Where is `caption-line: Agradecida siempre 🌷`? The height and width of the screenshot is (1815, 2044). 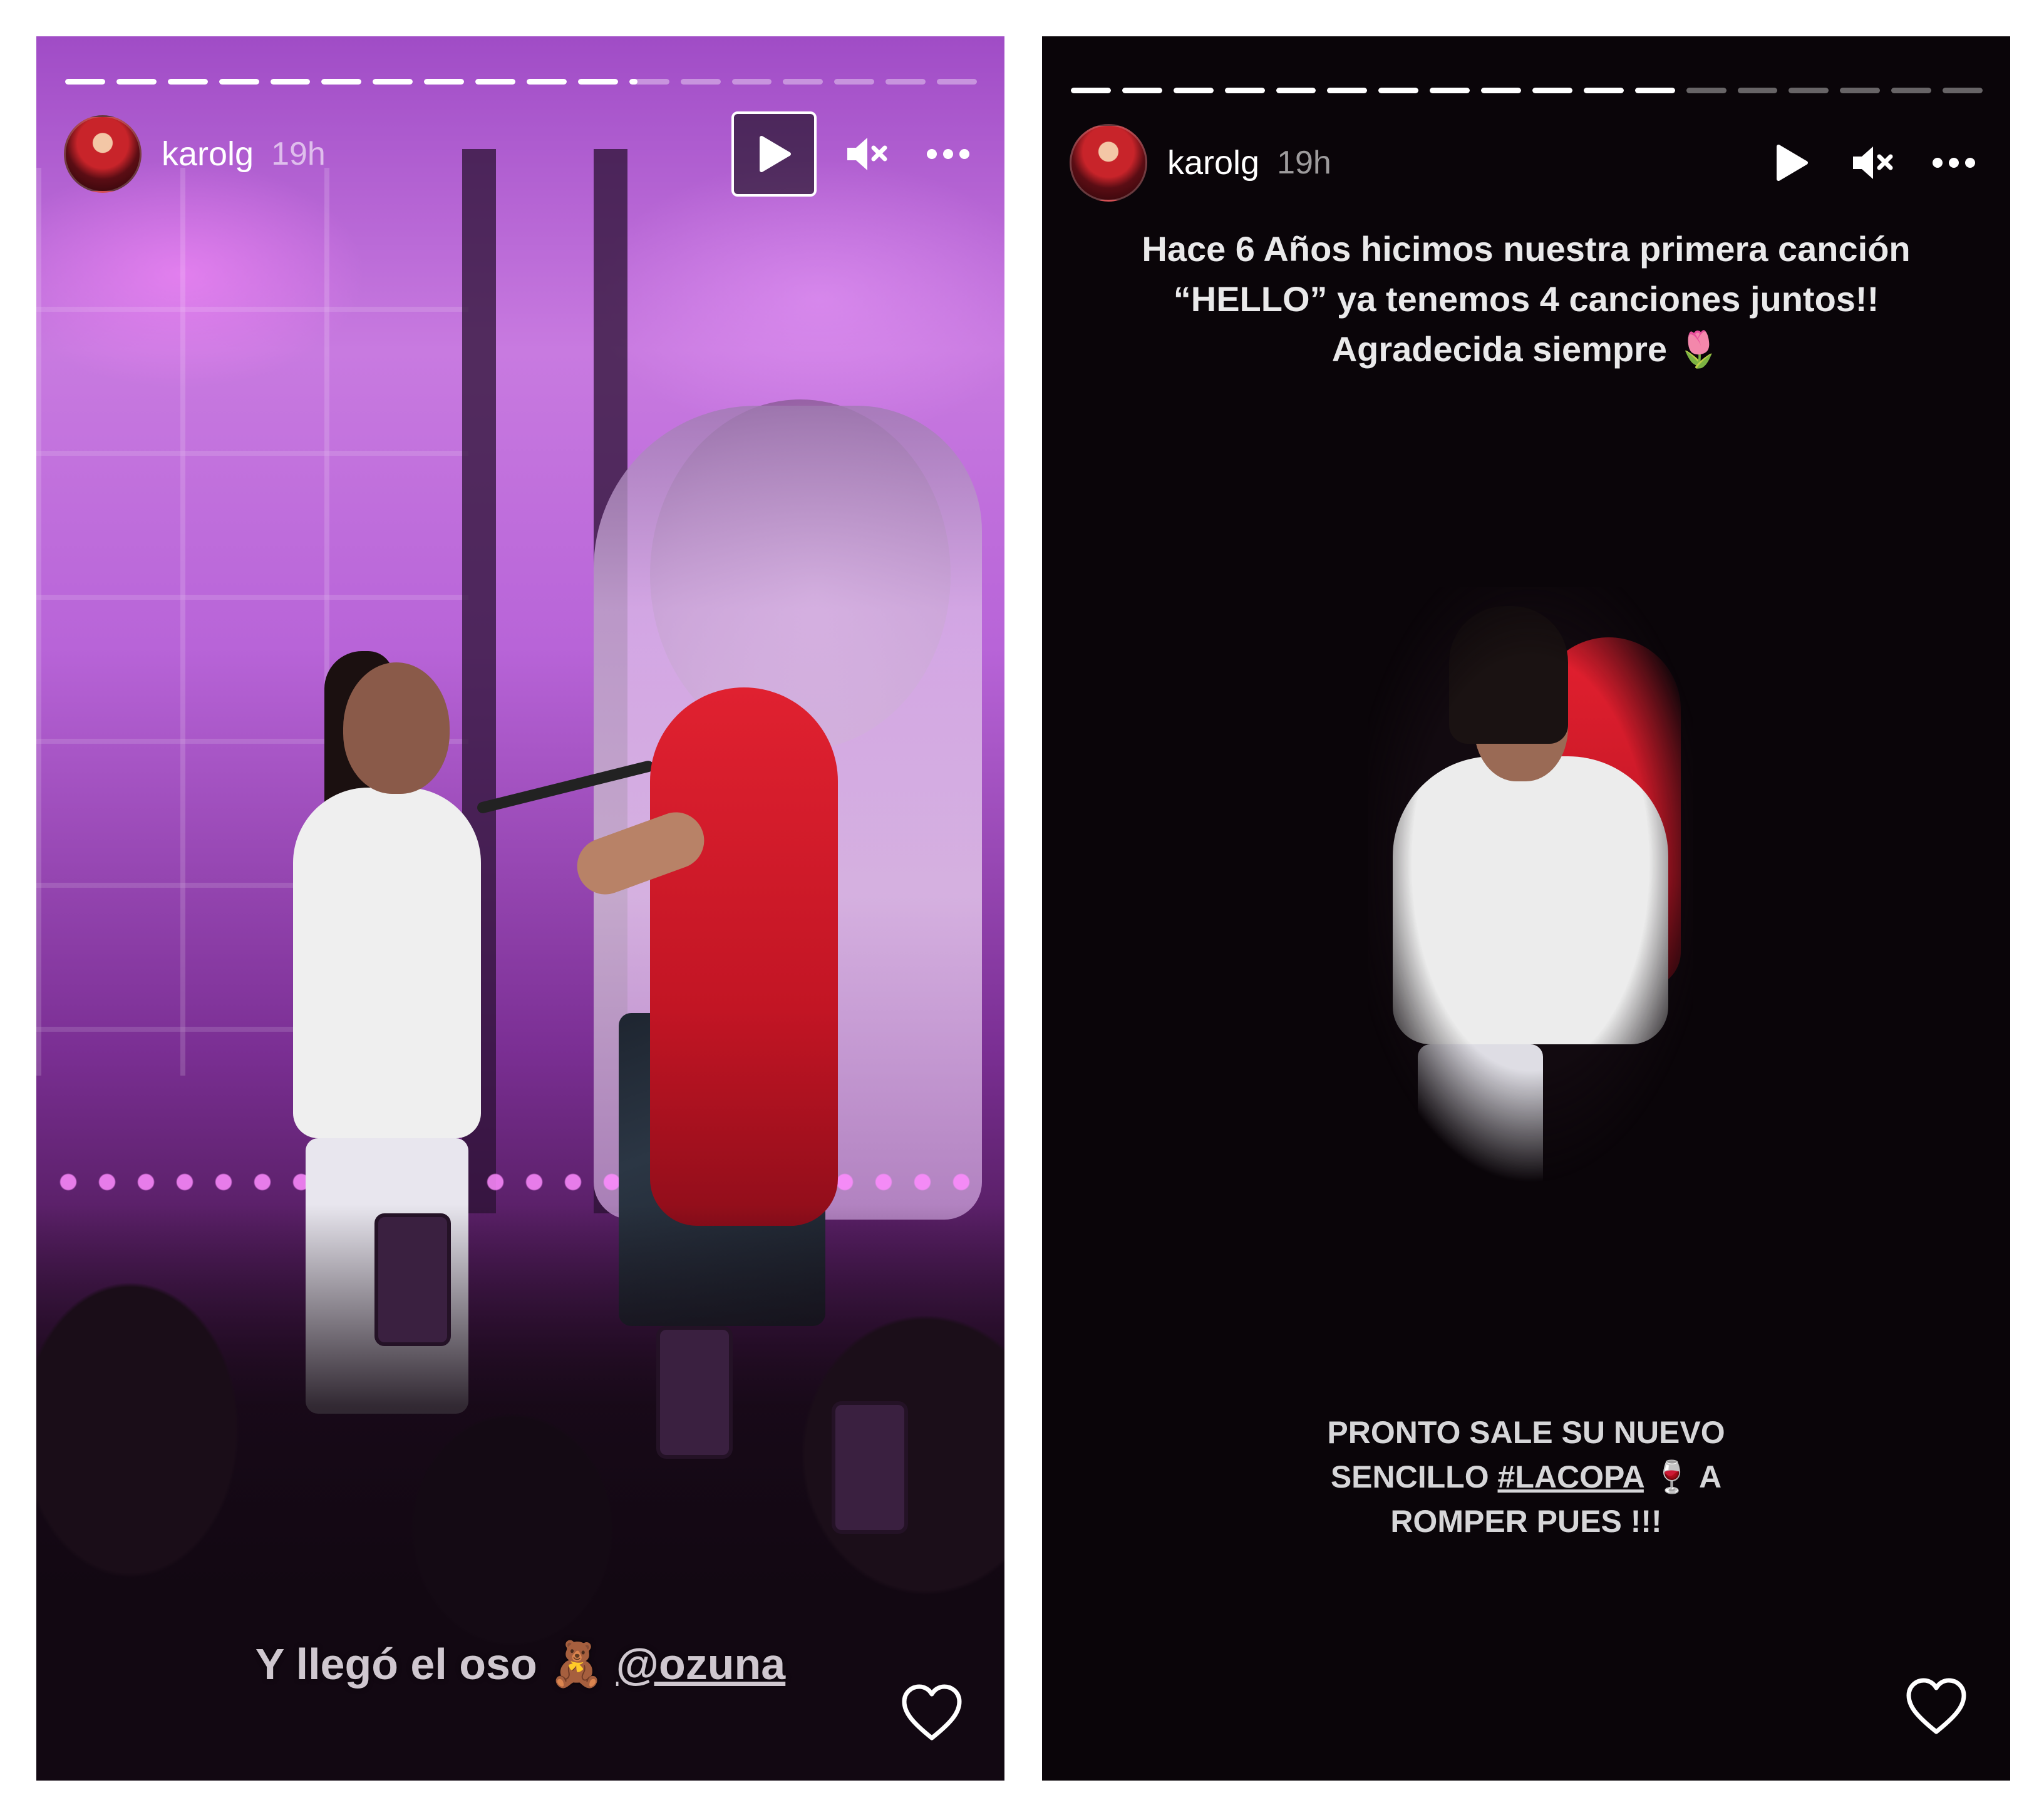
caption-line: Agradecida siempre 🌷 is located at coordinates (1526, 349).